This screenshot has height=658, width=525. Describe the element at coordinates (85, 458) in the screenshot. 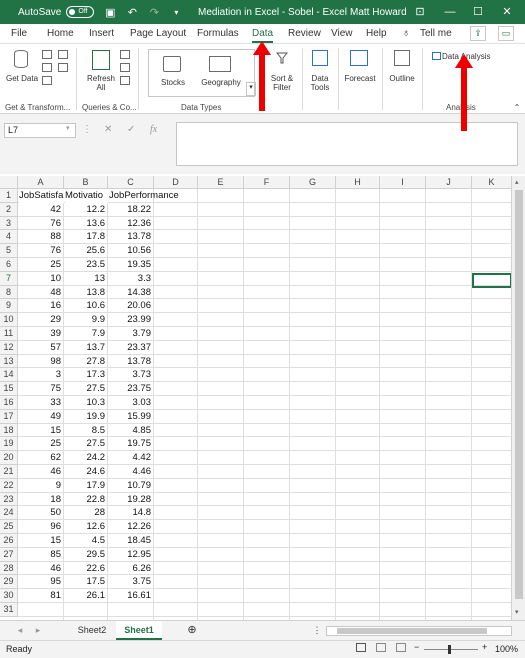

I see `data-cell: 24.2` at that location.